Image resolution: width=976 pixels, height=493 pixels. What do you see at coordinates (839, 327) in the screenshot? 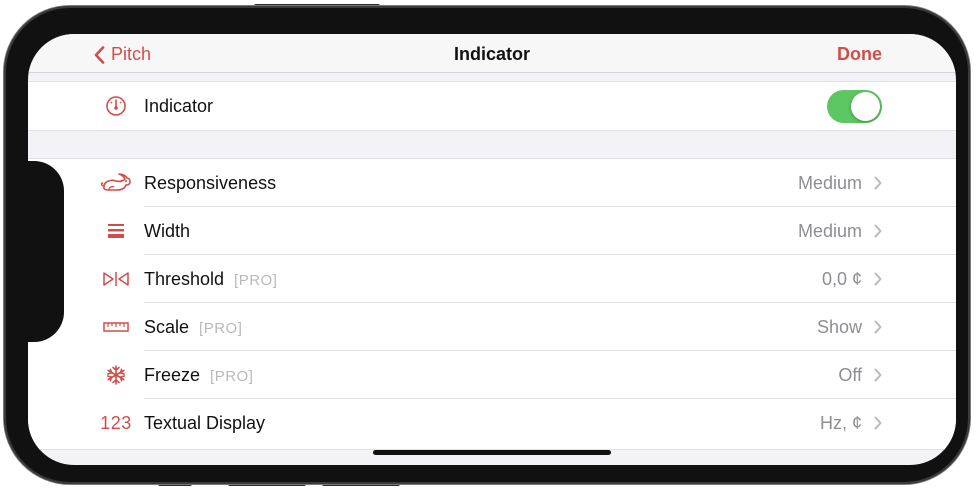
I see `scale-value: Show` at bounding box center [839, 327].